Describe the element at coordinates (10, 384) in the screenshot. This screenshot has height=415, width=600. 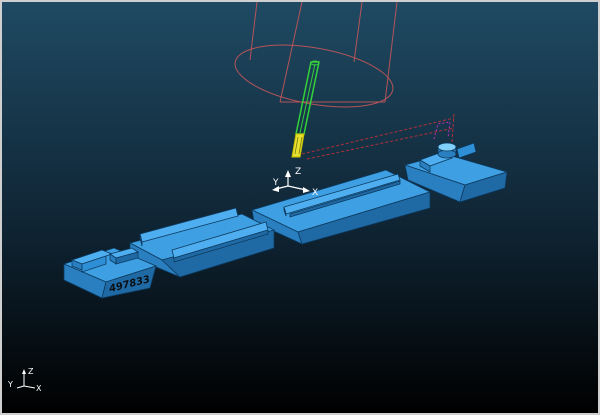
I see `global-axis-y-label: Y` at that location.